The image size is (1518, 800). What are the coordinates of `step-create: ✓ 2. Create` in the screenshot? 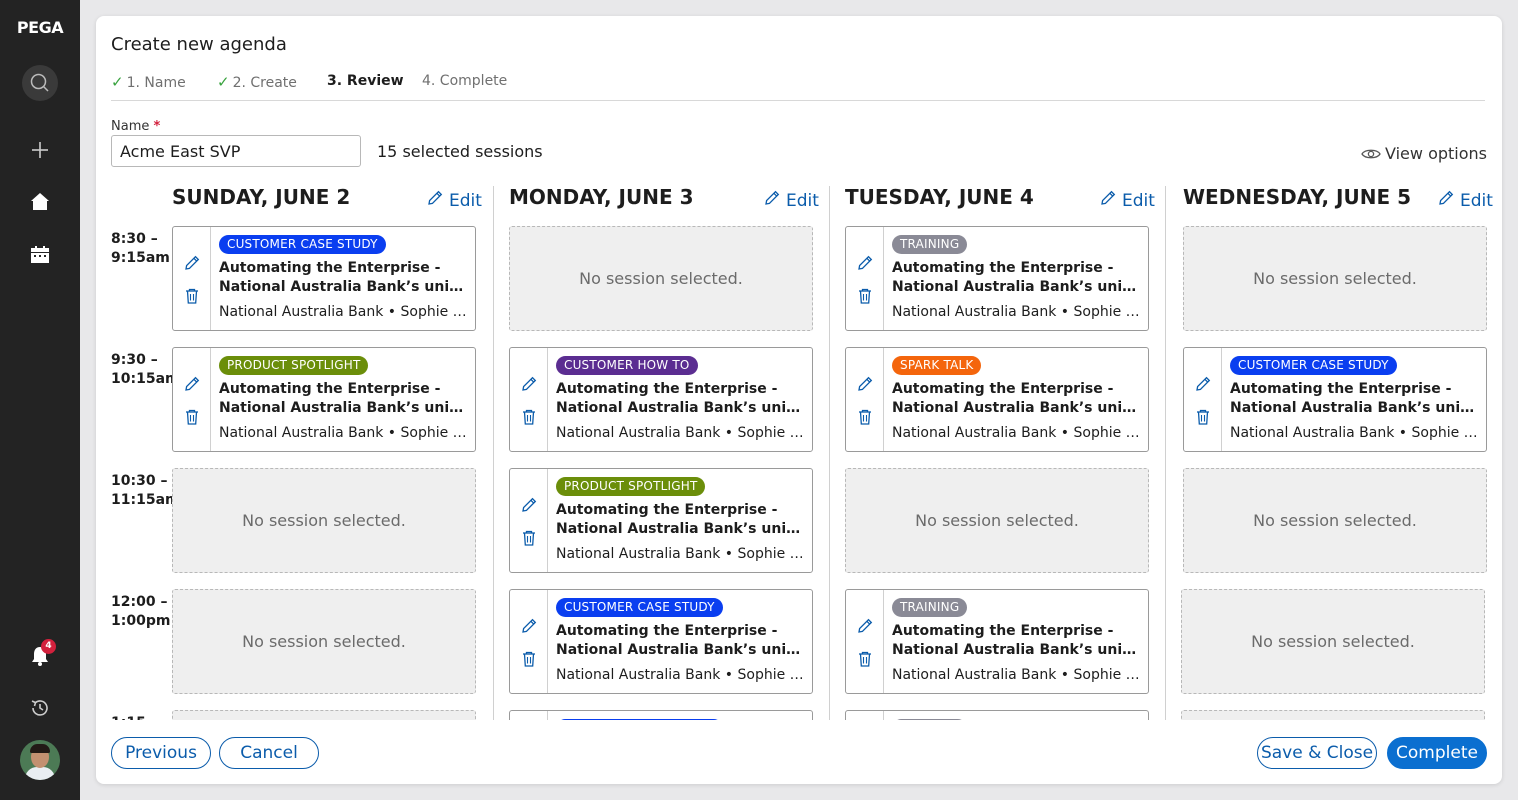 It's located at (257, 82).